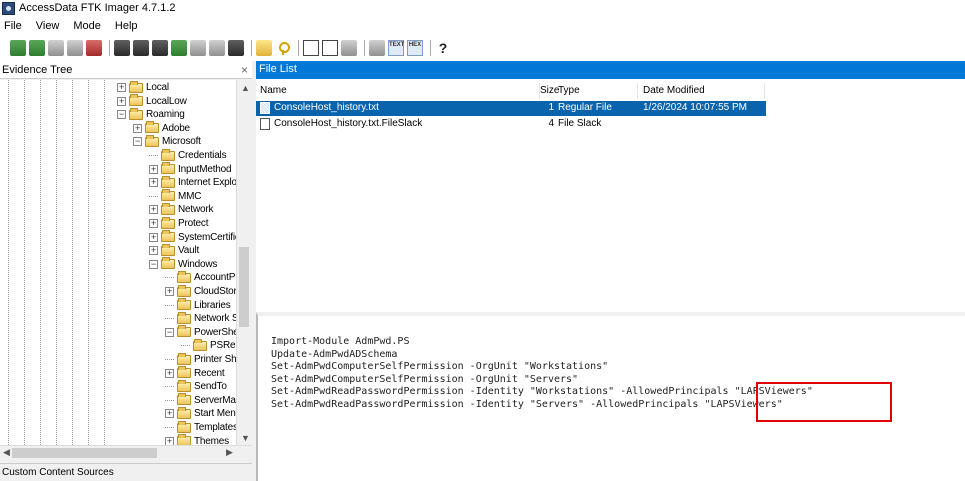 The image size is (965, 481). I want to click on tree-node: + LocalLow, so click(152, 101).